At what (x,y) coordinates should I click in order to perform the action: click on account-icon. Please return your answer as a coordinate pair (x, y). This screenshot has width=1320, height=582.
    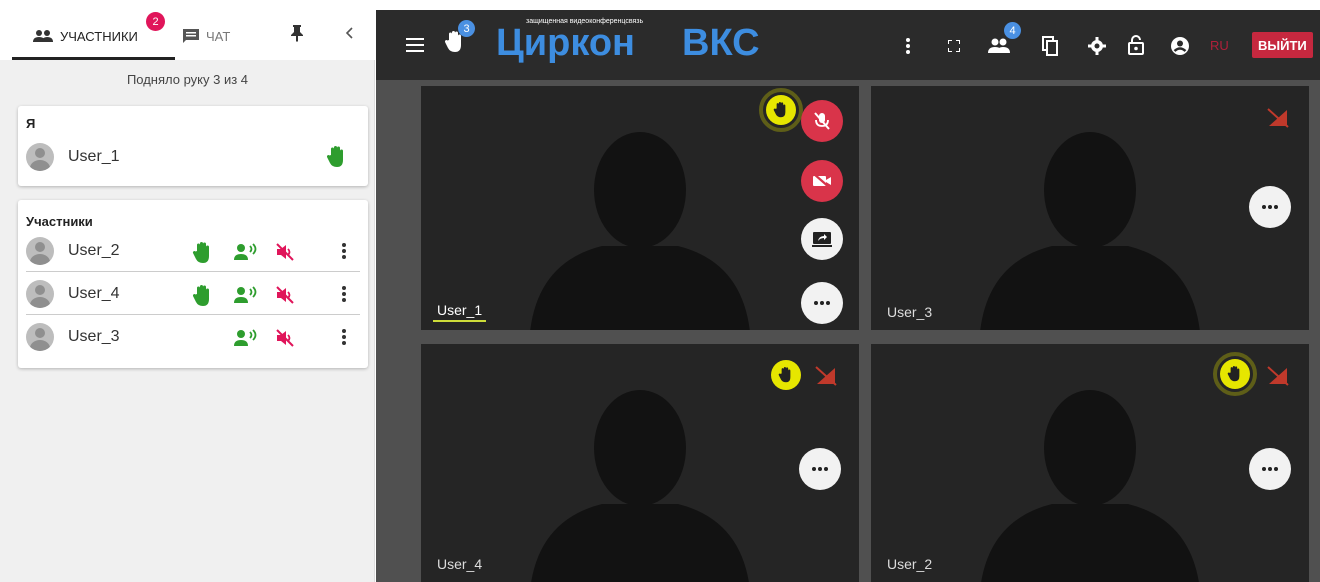
    Looking at the image, I should click on (1180, 46).